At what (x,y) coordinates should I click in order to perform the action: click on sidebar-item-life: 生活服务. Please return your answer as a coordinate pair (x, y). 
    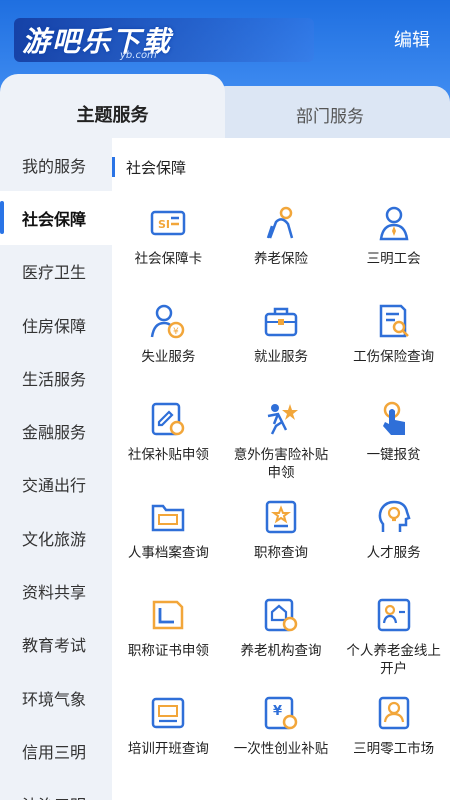
    Looking at the image, I should click on (56, 377).